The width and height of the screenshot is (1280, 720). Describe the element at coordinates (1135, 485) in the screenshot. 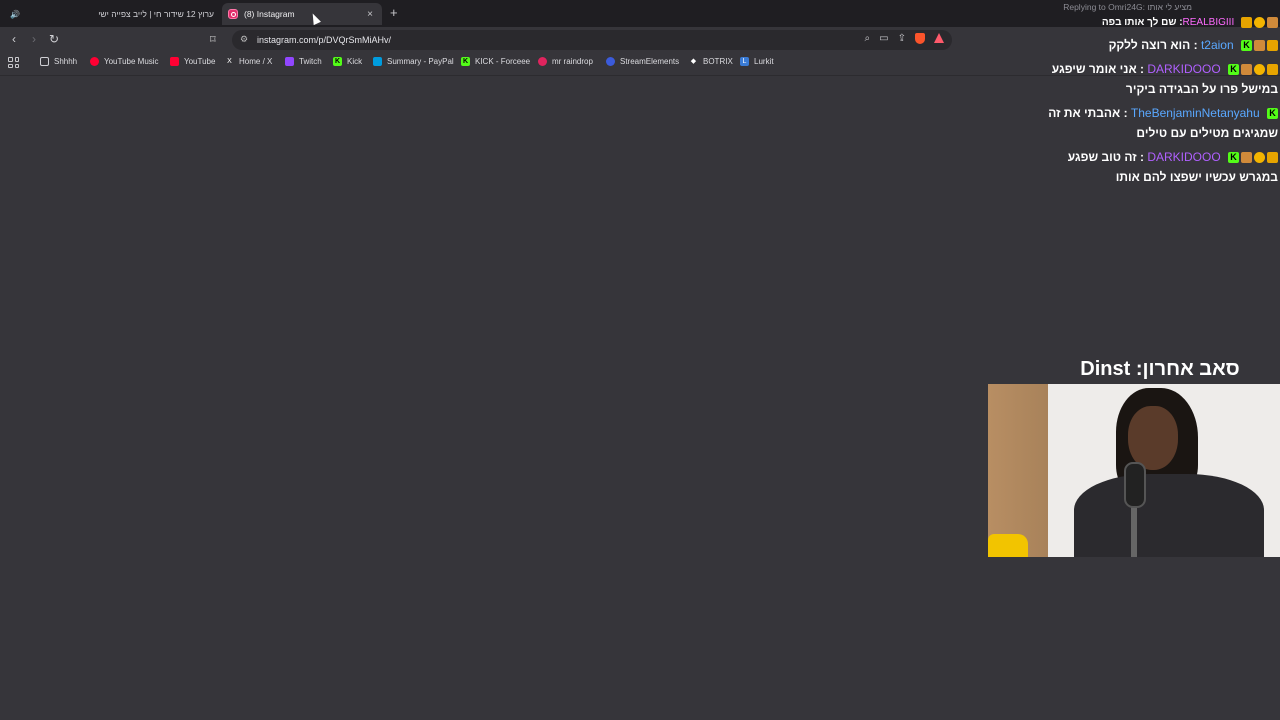

I see `microphone-icon` at that location.